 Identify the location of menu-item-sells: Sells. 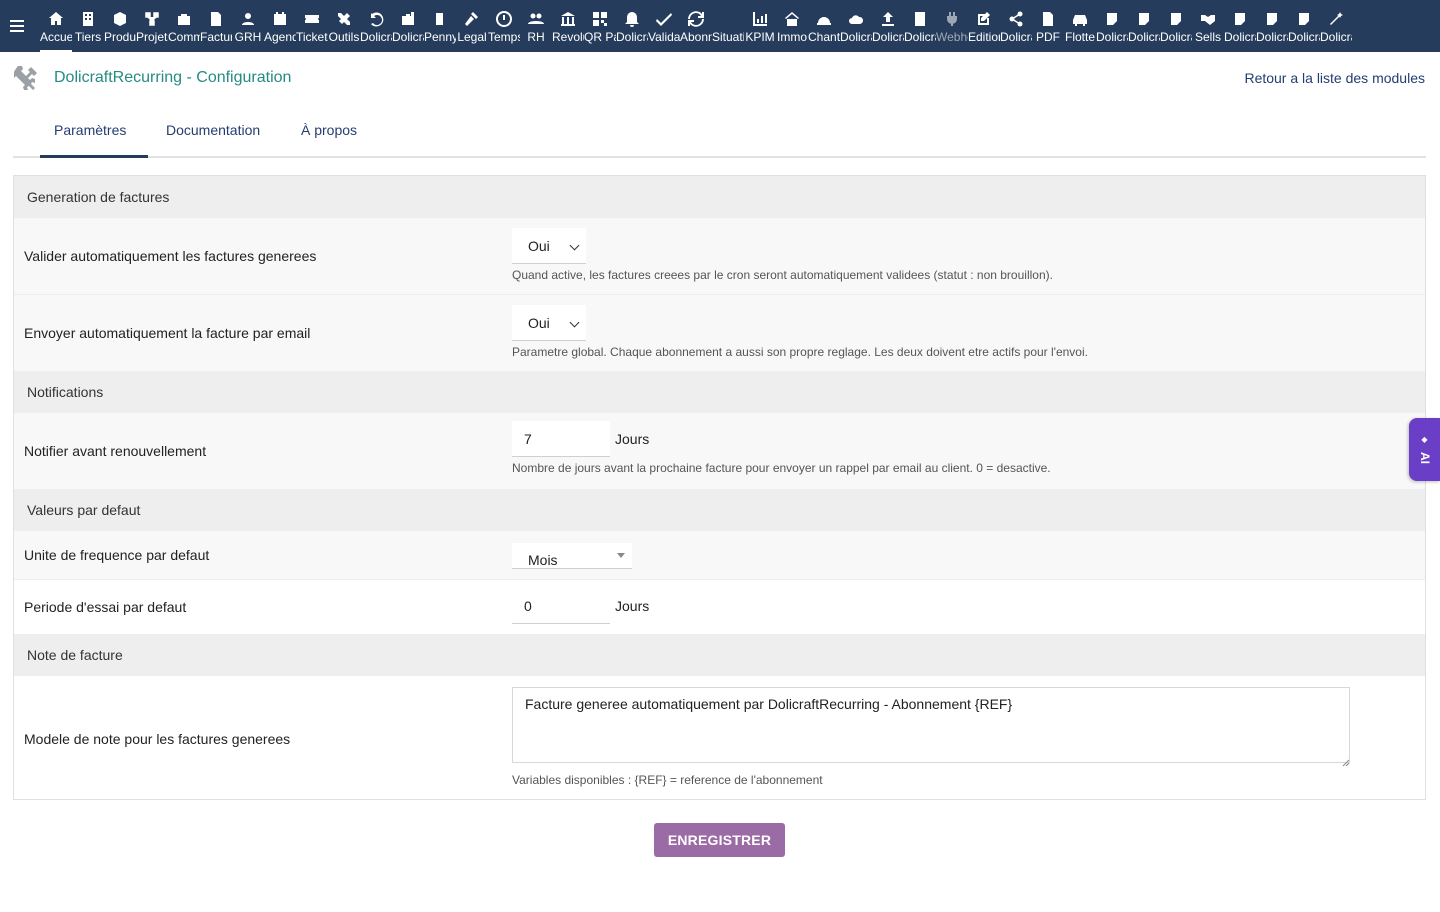
(1208, 26).